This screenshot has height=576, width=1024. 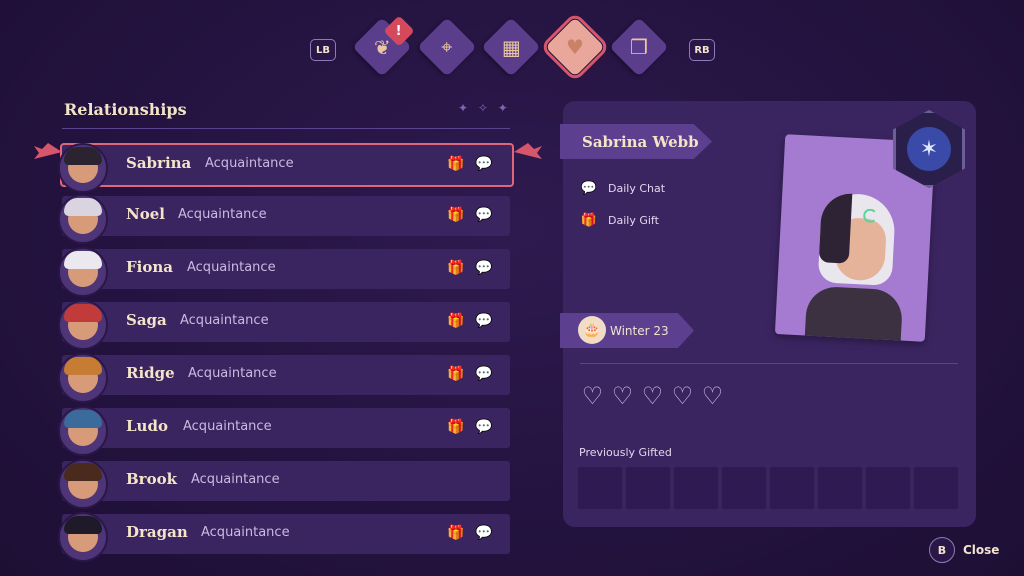 What do you see at coordinates (149, 267) in the screenshot?
I see `character-name: Fiona` at bounding box center [149, 267].